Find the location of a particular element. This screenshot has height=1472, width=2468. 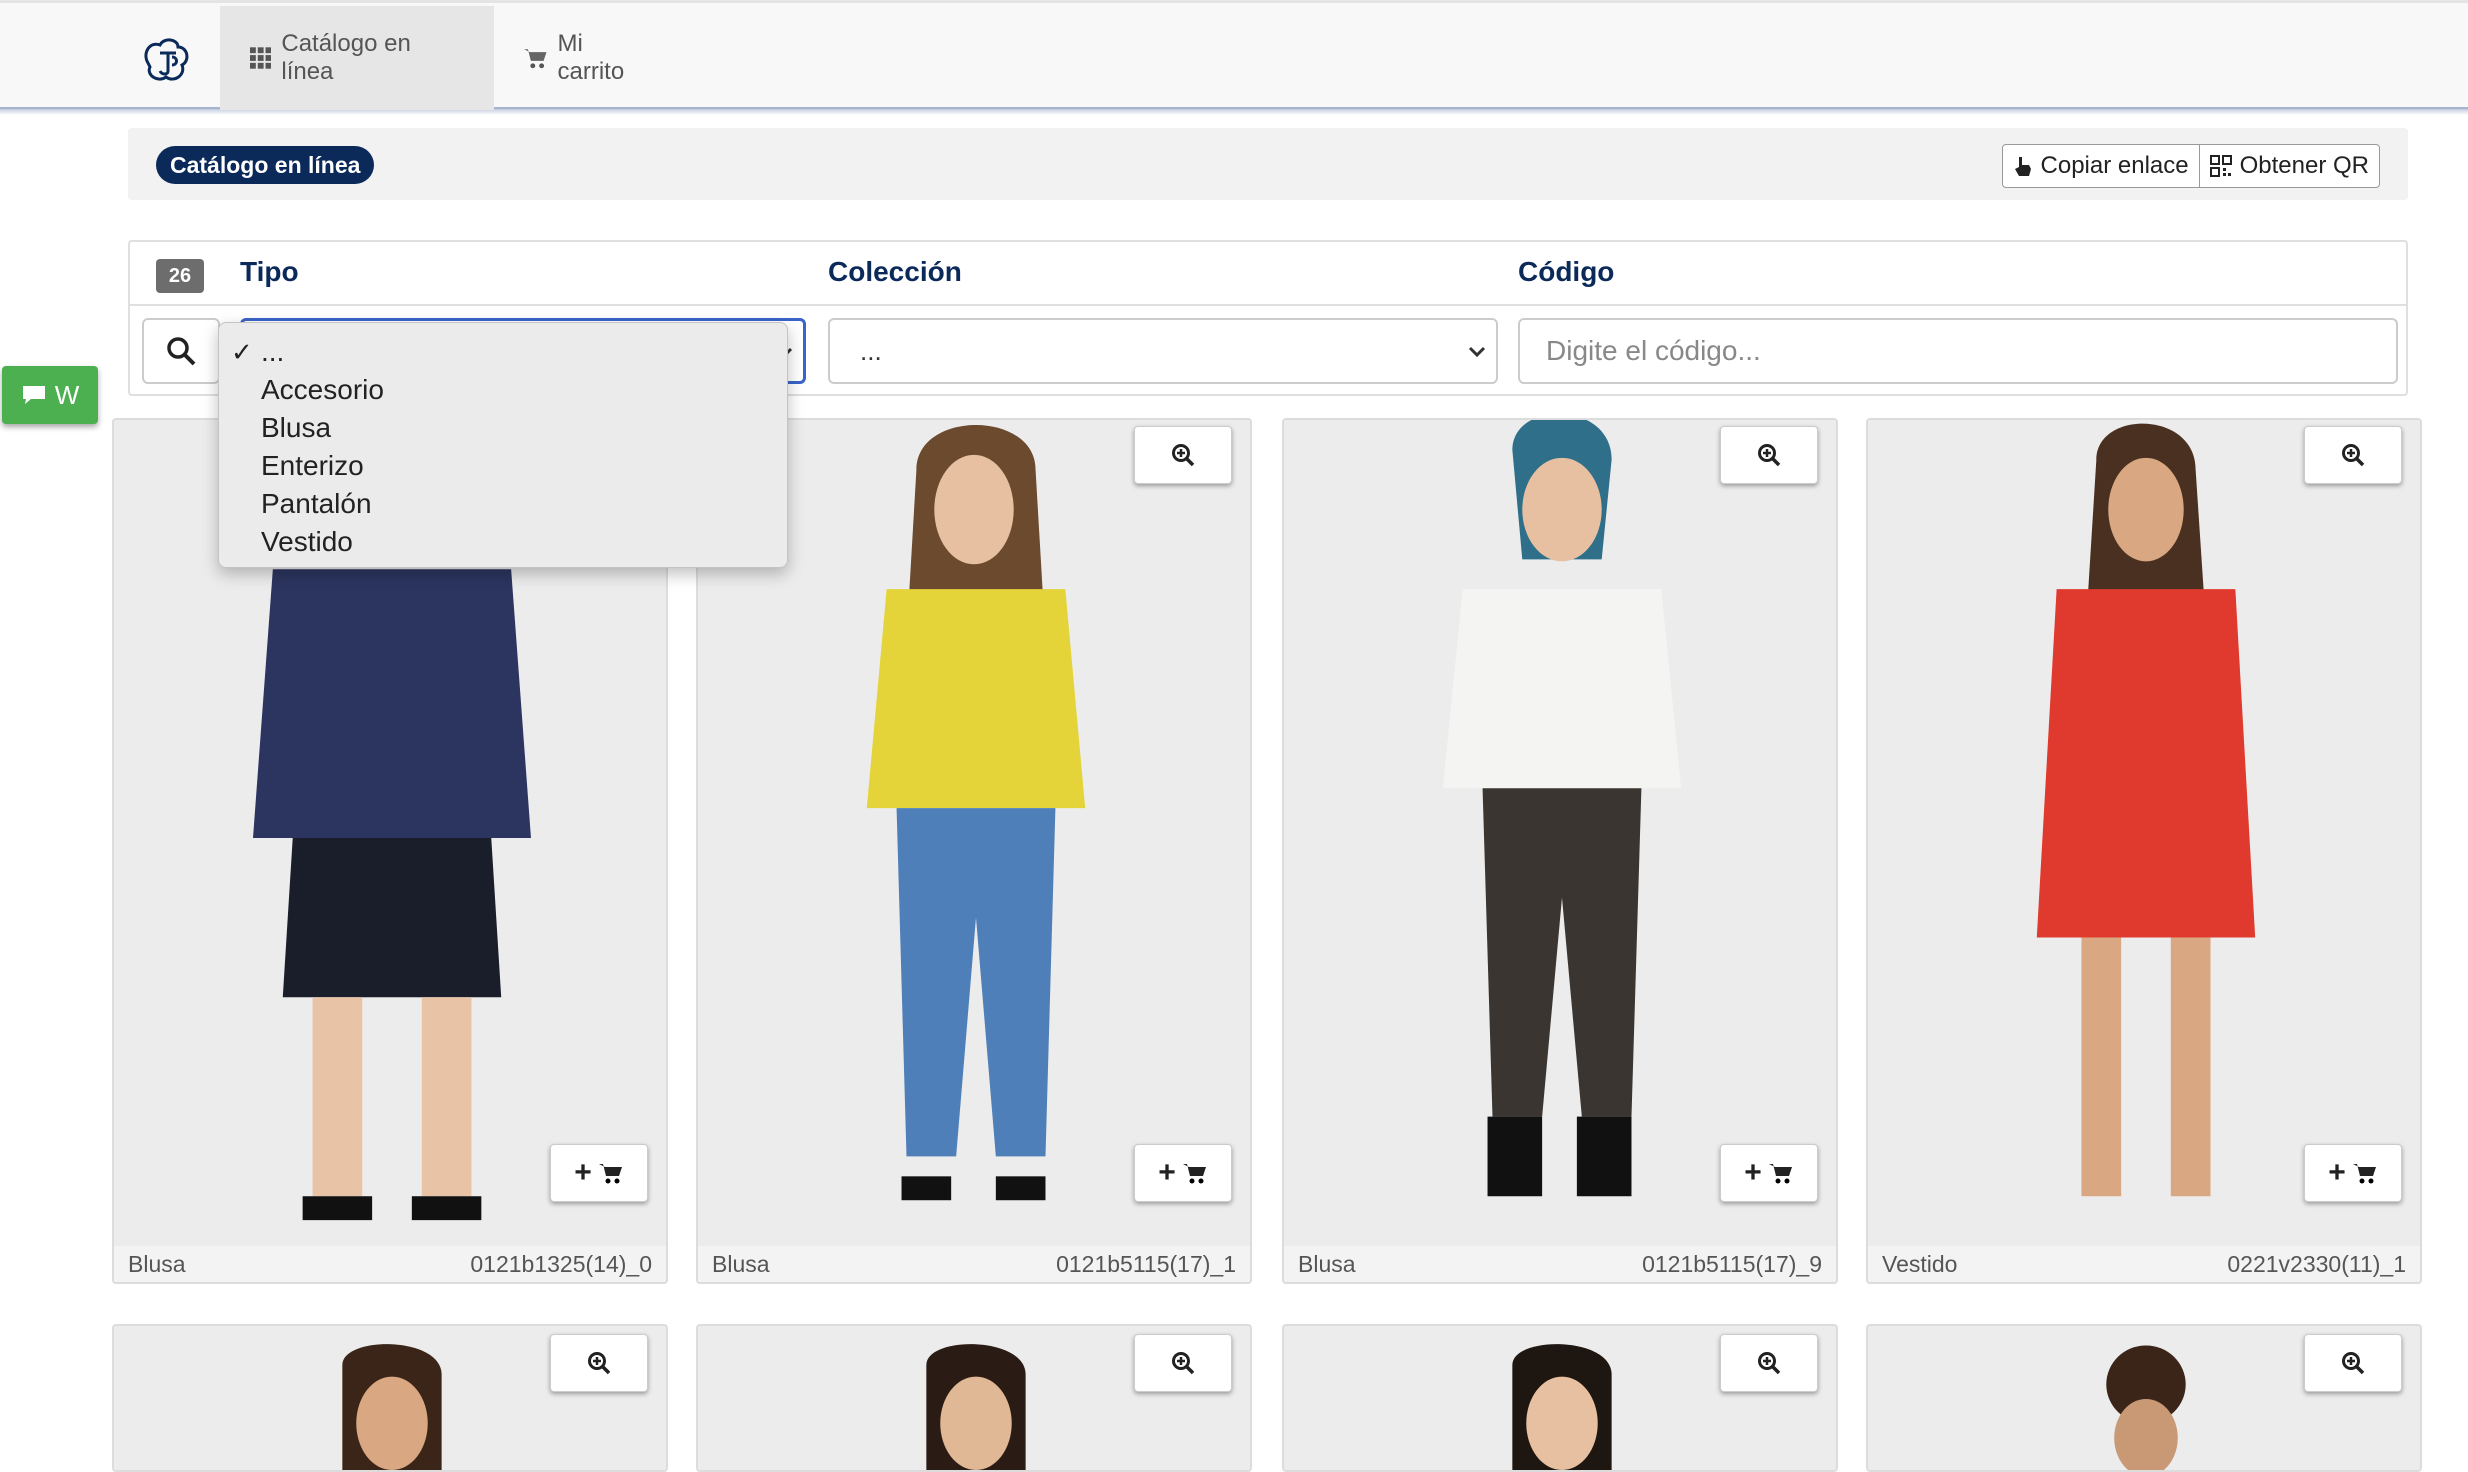

product-footer: Vestido 0221v2330(11)_1 is located at coordinates (2144, 1264).